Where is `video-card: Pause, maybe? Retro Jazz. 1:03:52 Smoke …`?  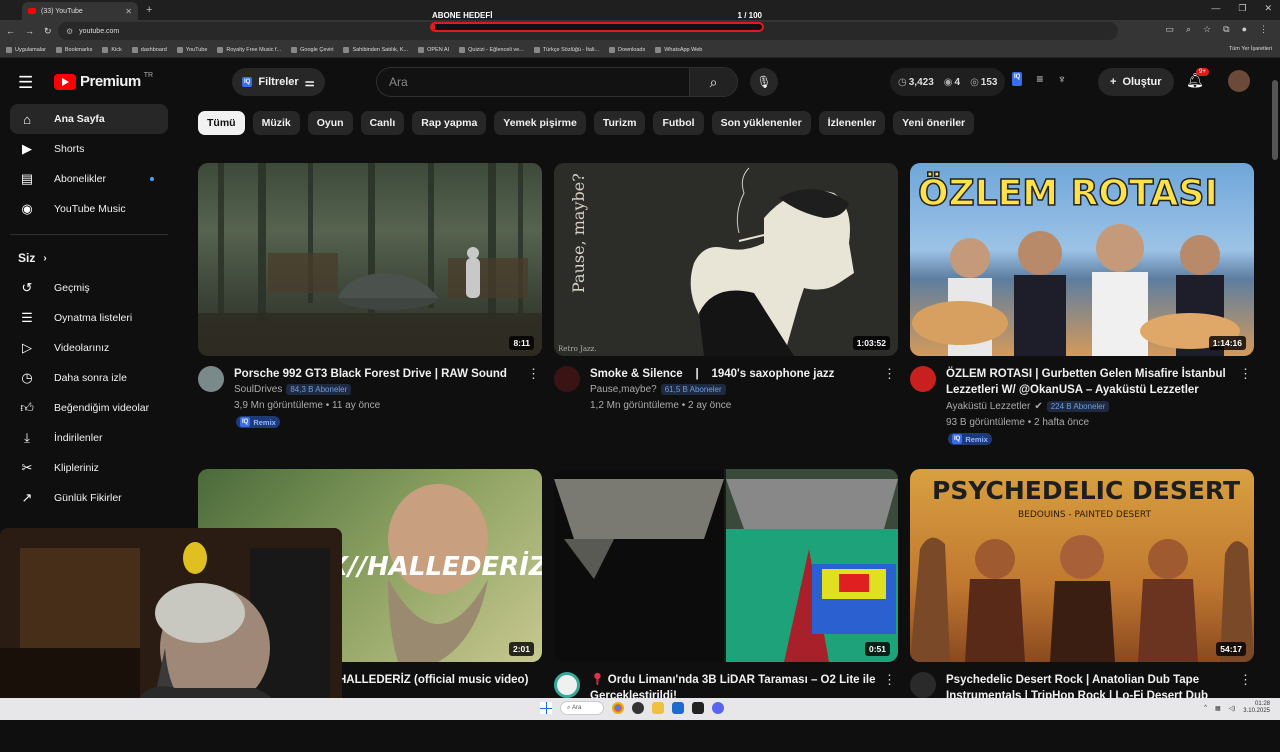 video-card: Pause, maybe? Retro Jazz. 1:03:52 Smoke … is located at coordinates (726, 304).